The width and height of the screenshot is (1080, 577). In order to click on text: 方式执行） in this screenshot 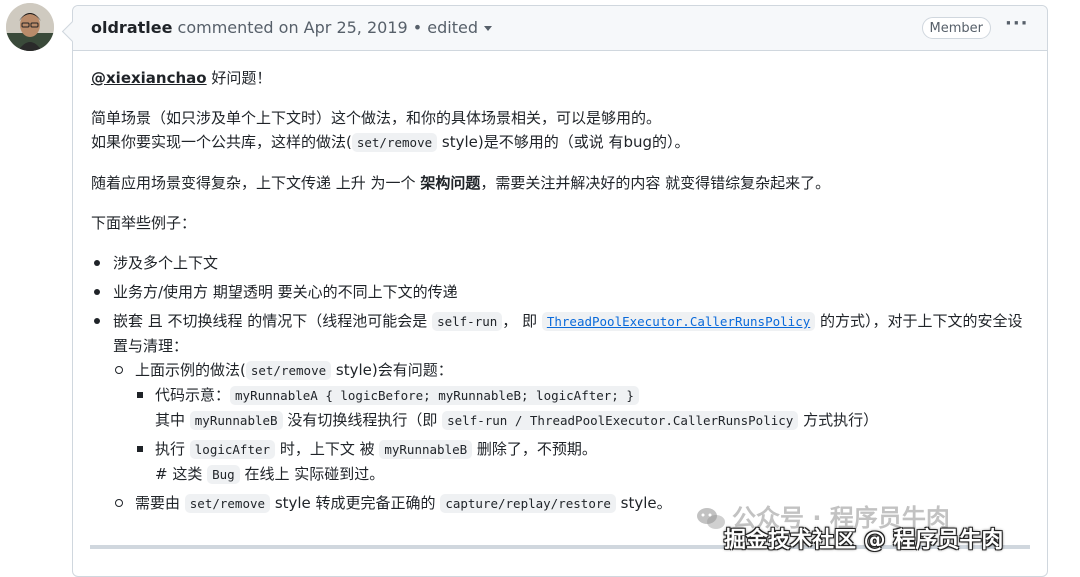, I will do `click(838, 420)`.